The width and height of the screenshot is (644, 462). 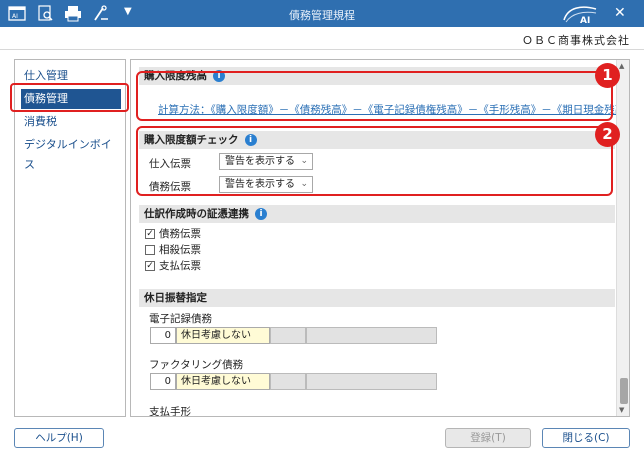 I want to click on close-button: 閉じる(C), so click(x=586, y=438).